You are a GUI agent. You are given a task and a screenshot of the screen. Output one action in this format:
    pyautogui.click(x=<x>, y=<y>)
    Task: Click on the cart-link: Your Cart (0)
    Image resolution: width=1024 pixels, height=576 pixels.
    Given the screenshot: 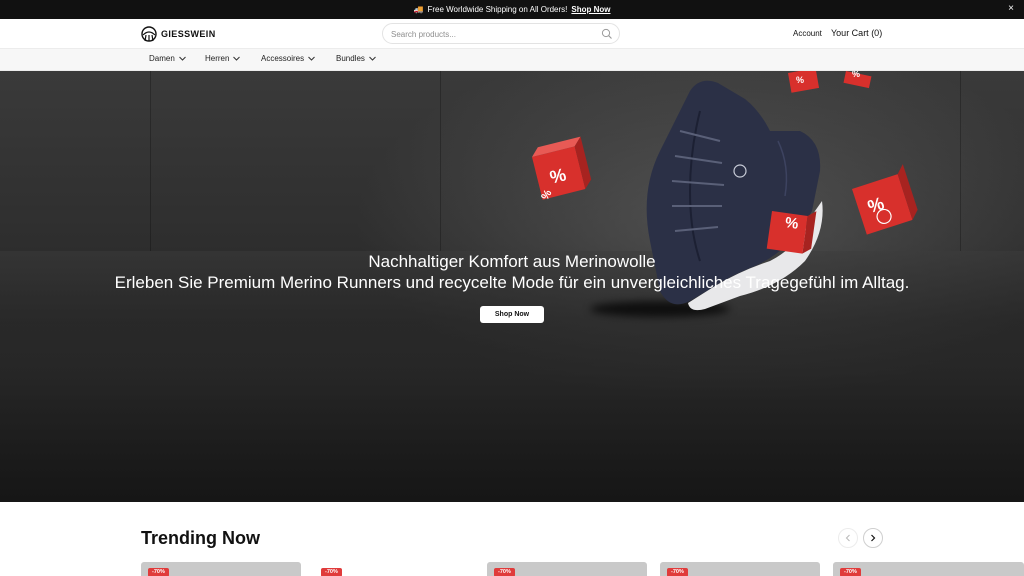 What is the action you would take?
    pyautogui.click(x=856, y=33)
    